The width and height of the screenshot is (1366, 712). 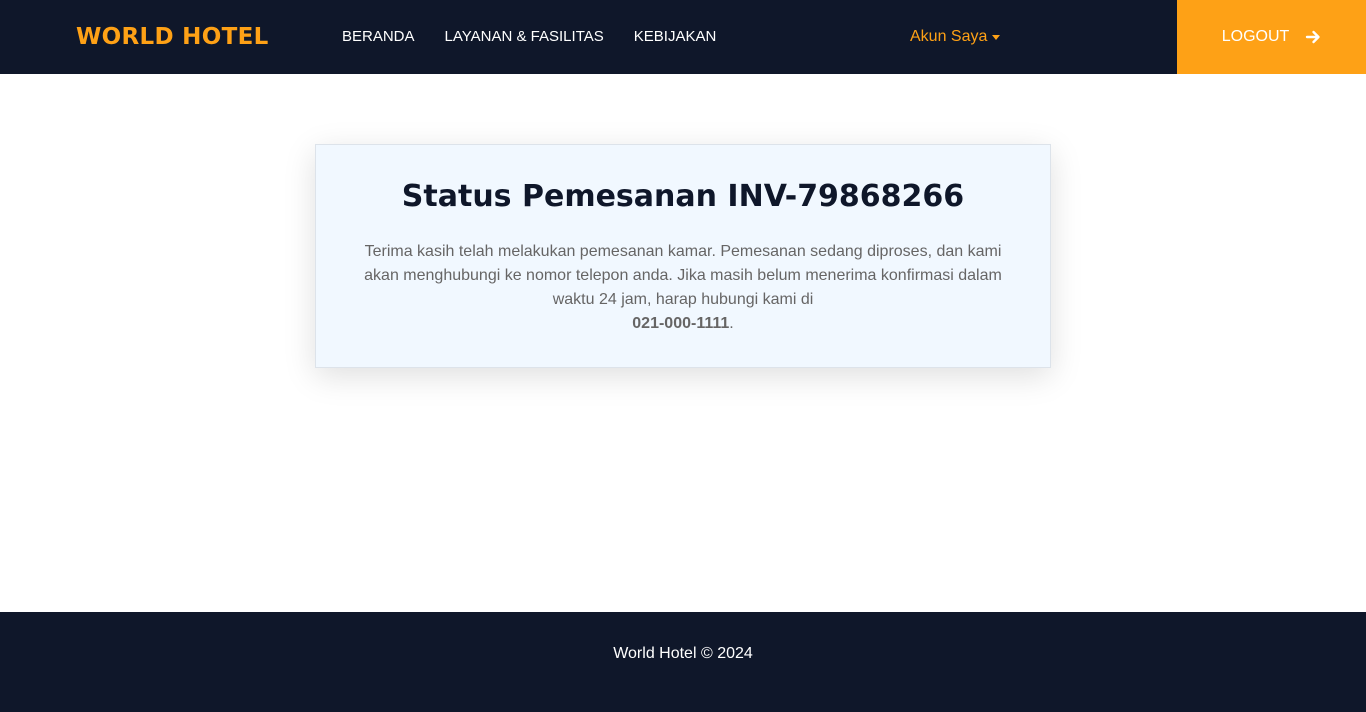 What do you see at coordinates (731, 323) in the screenshot?
I see `message-suffix: .` at bounding box center [731, 323].